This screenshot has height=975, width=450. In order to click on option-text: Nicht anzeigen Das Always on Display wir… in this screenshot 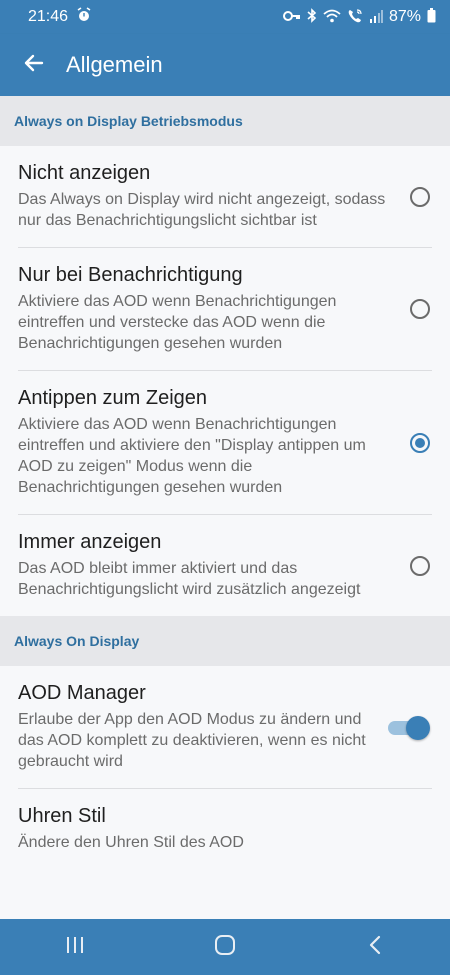, I will do `click(214, 196)`.